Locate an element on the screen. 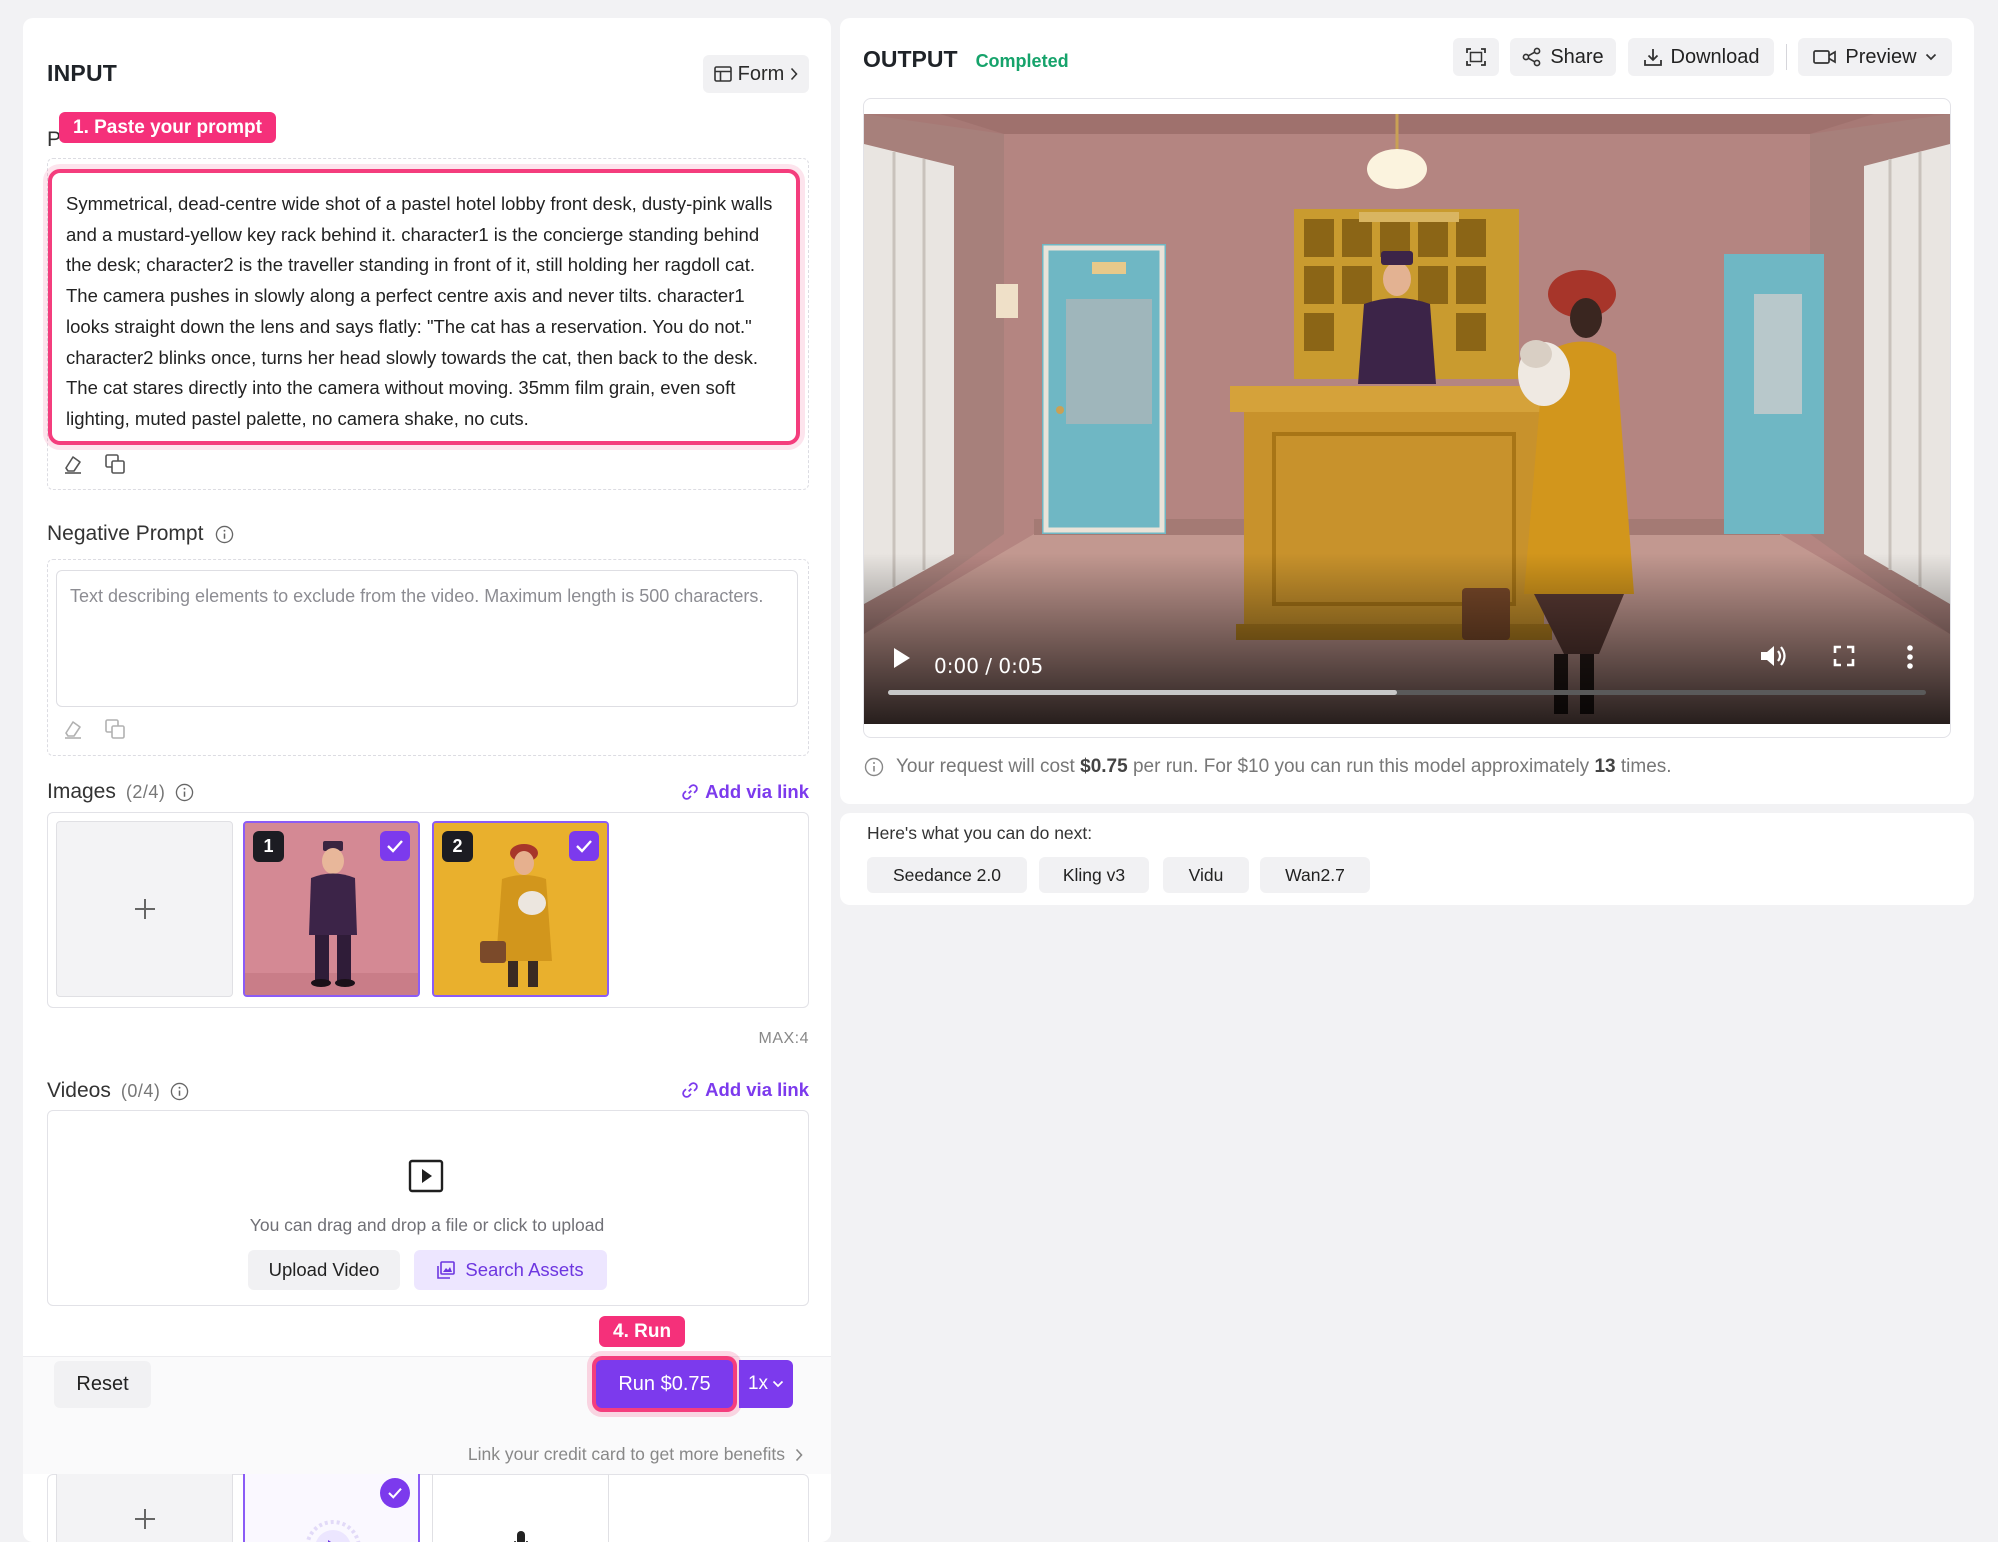  fullscreen-icon is located at coordinates (1844, 656).